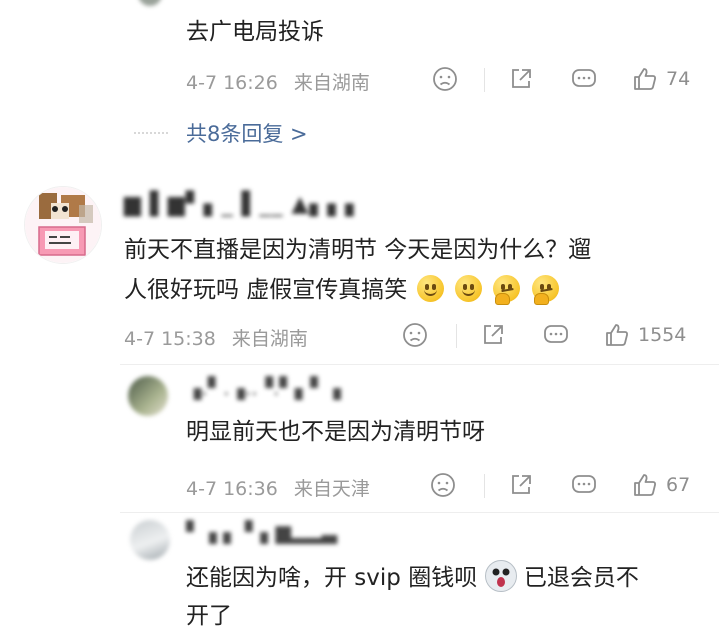  I want to click on reply-text-line1: 还能因为啥，开 svip 圈钱呗 已退会员不, so click(412, 578).